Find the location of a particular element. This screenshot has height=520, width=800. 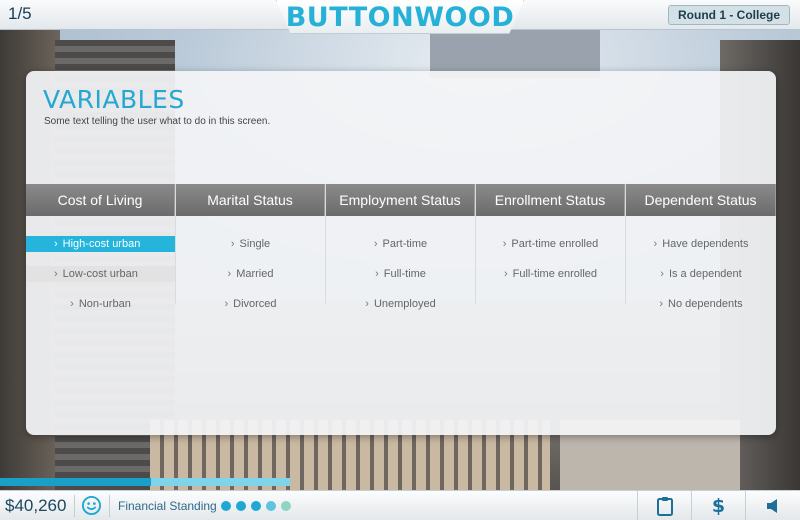

variable-column: Marital Status › Single › Married › Divorced is located at coordinates (251, 247).